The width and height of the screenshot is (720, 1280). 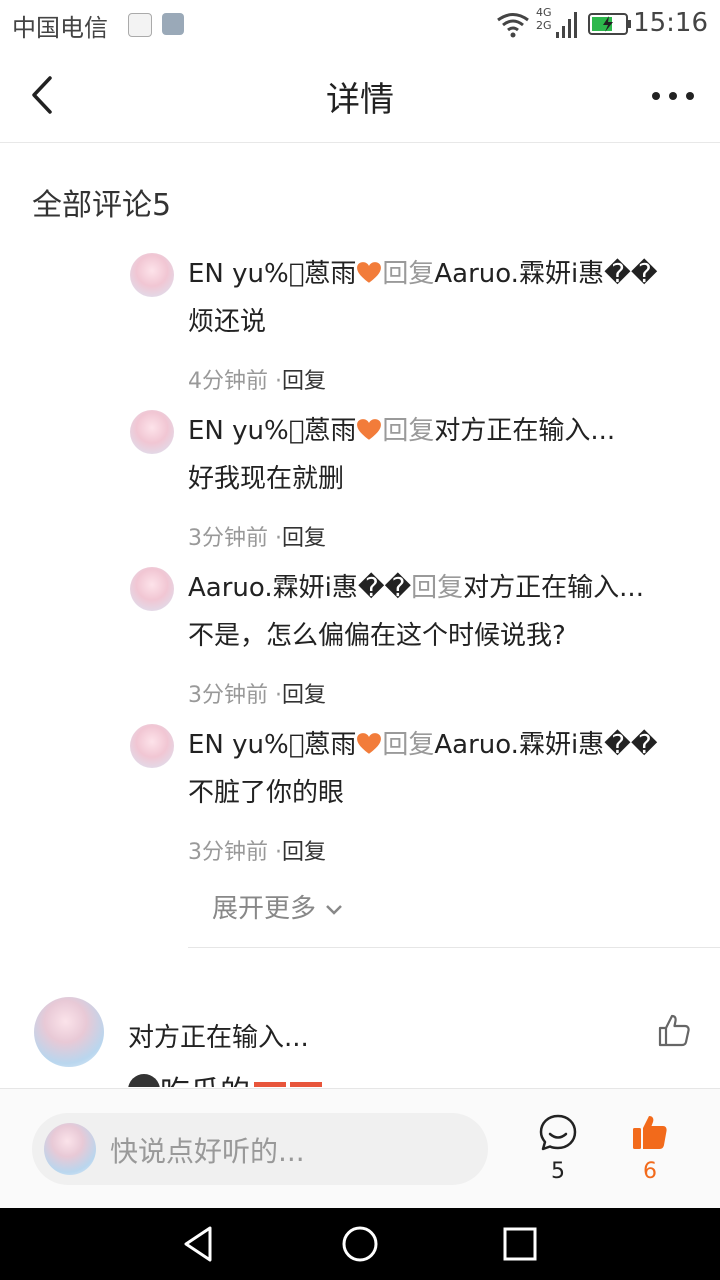 What do you see at coordinates (360, 24) in the screenshot?
I see `status-bar: 中国电信 4G 2G 15:16` at bounding box center [360, 24].